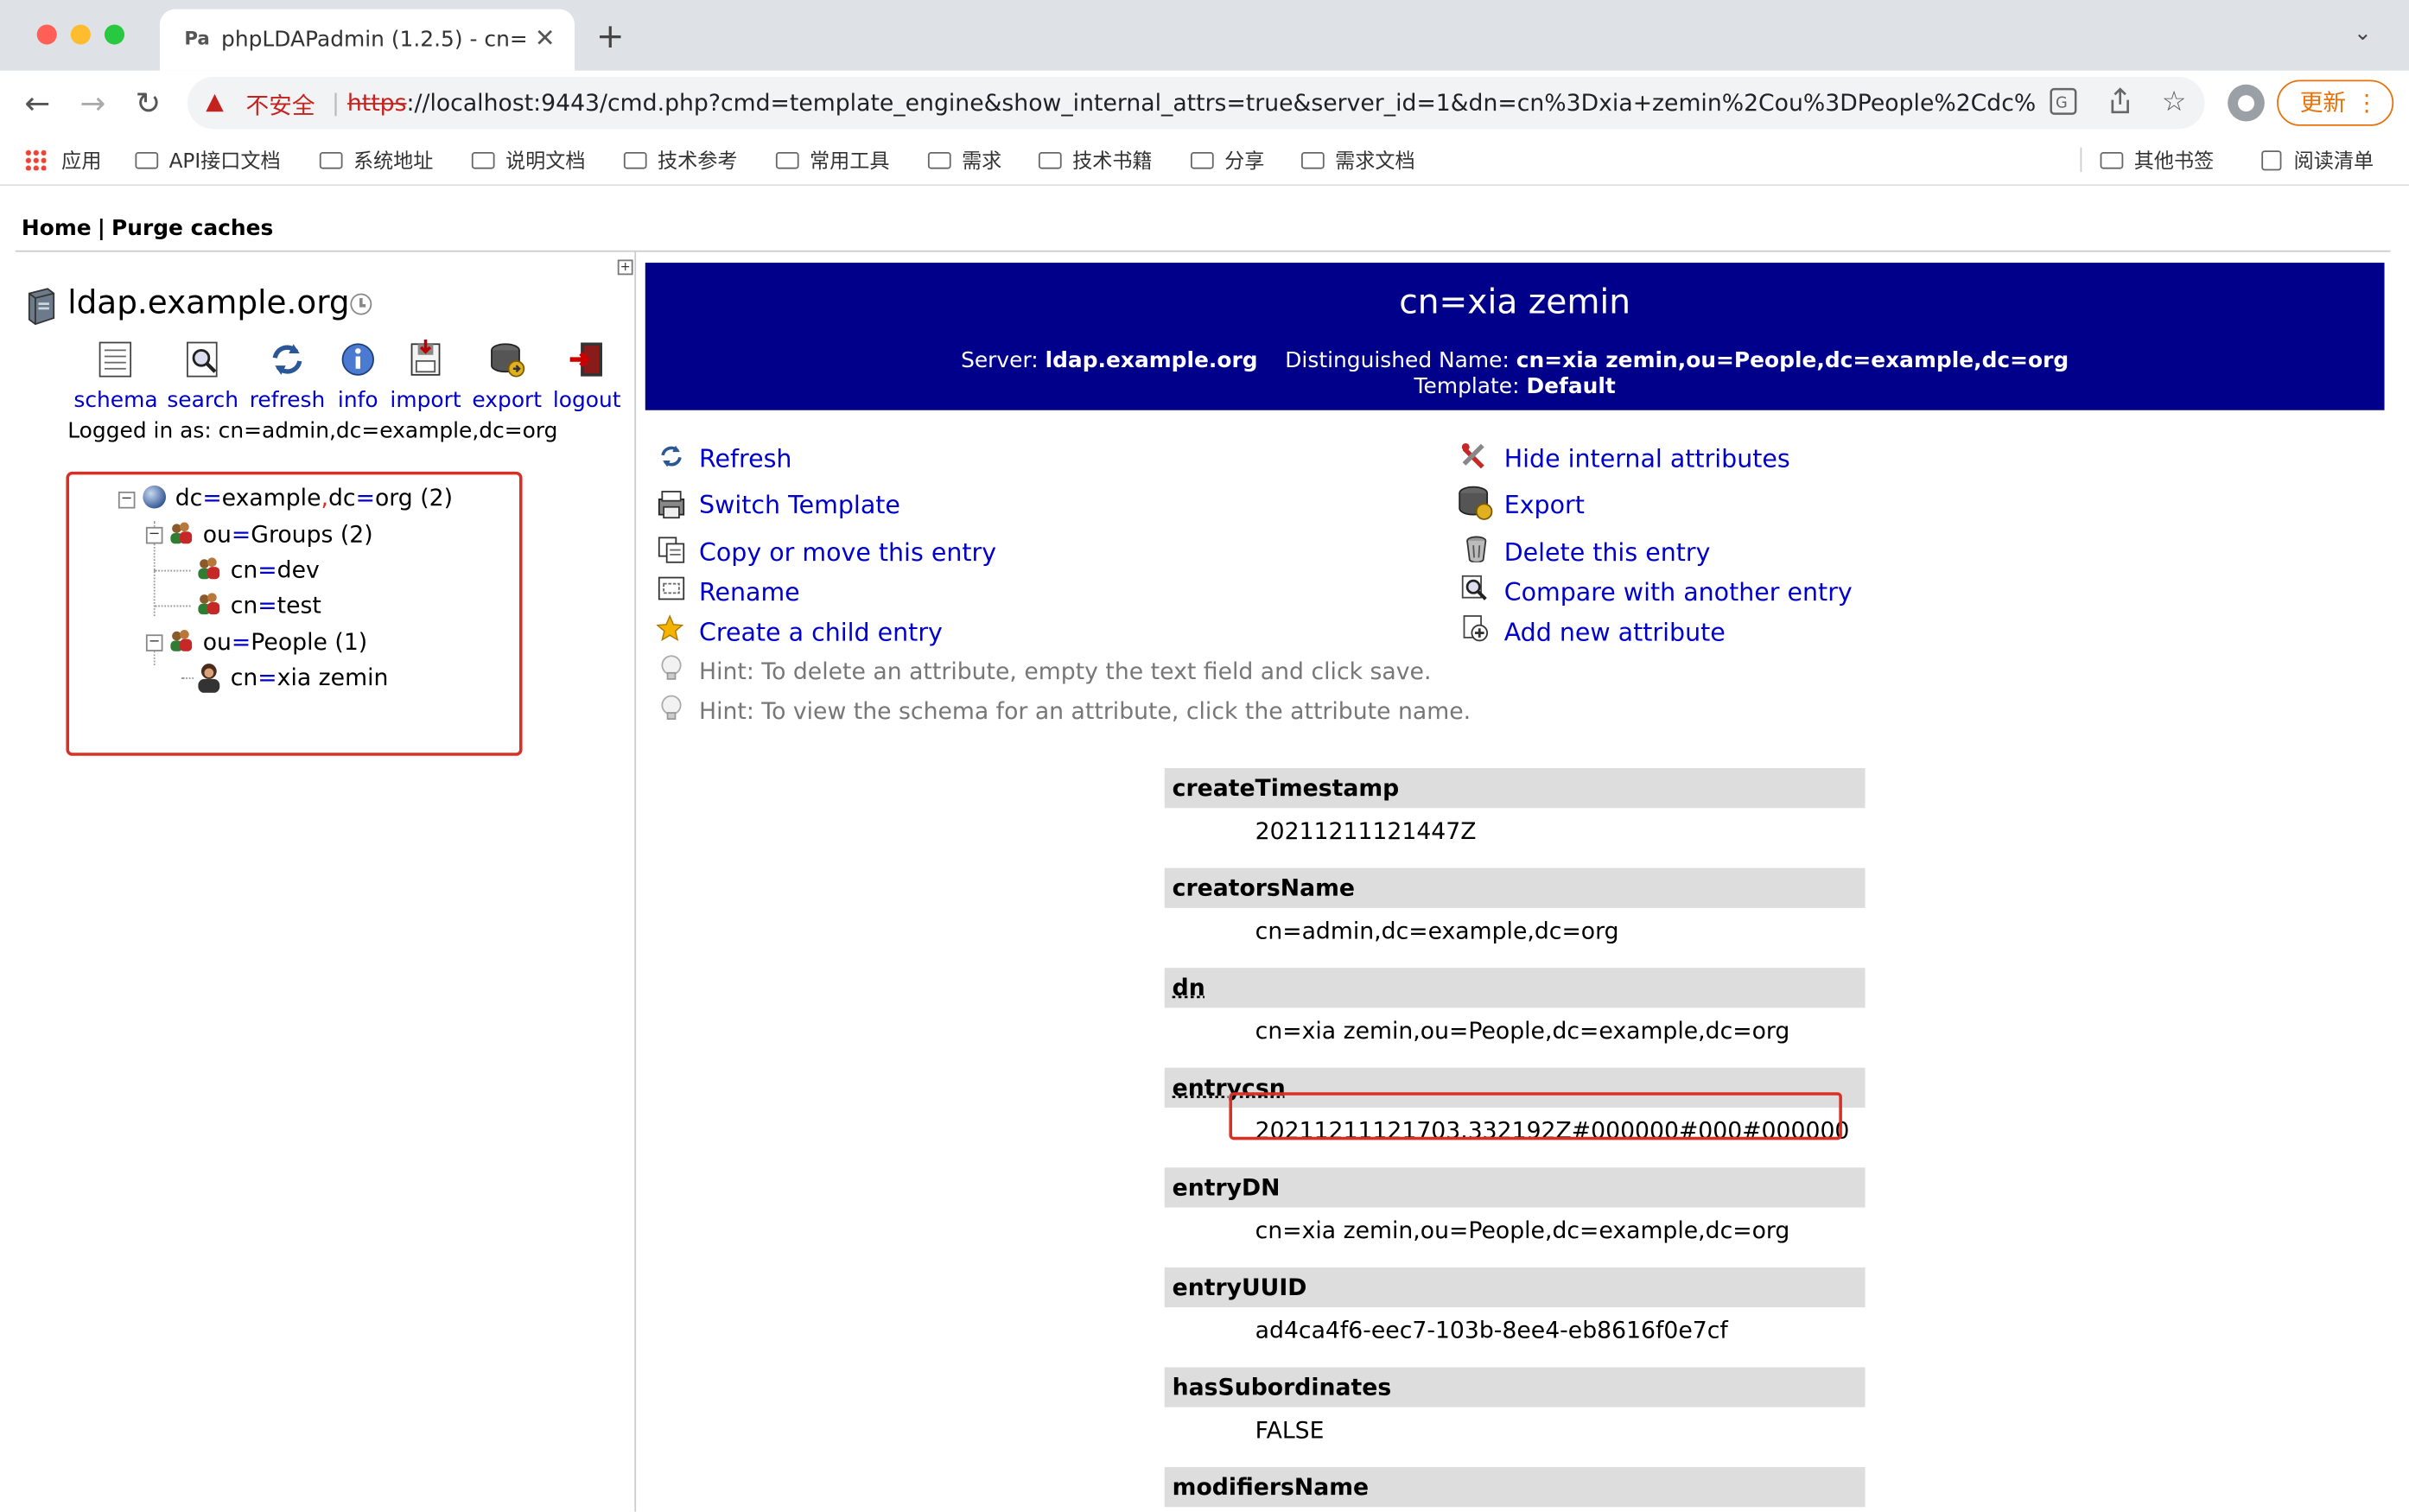 Image resolution: width=2409 pixels, height=1512 pixels. Describe the element at coordinates (80, 34) in the screenshot. I see `minimize-window-button` at that location.